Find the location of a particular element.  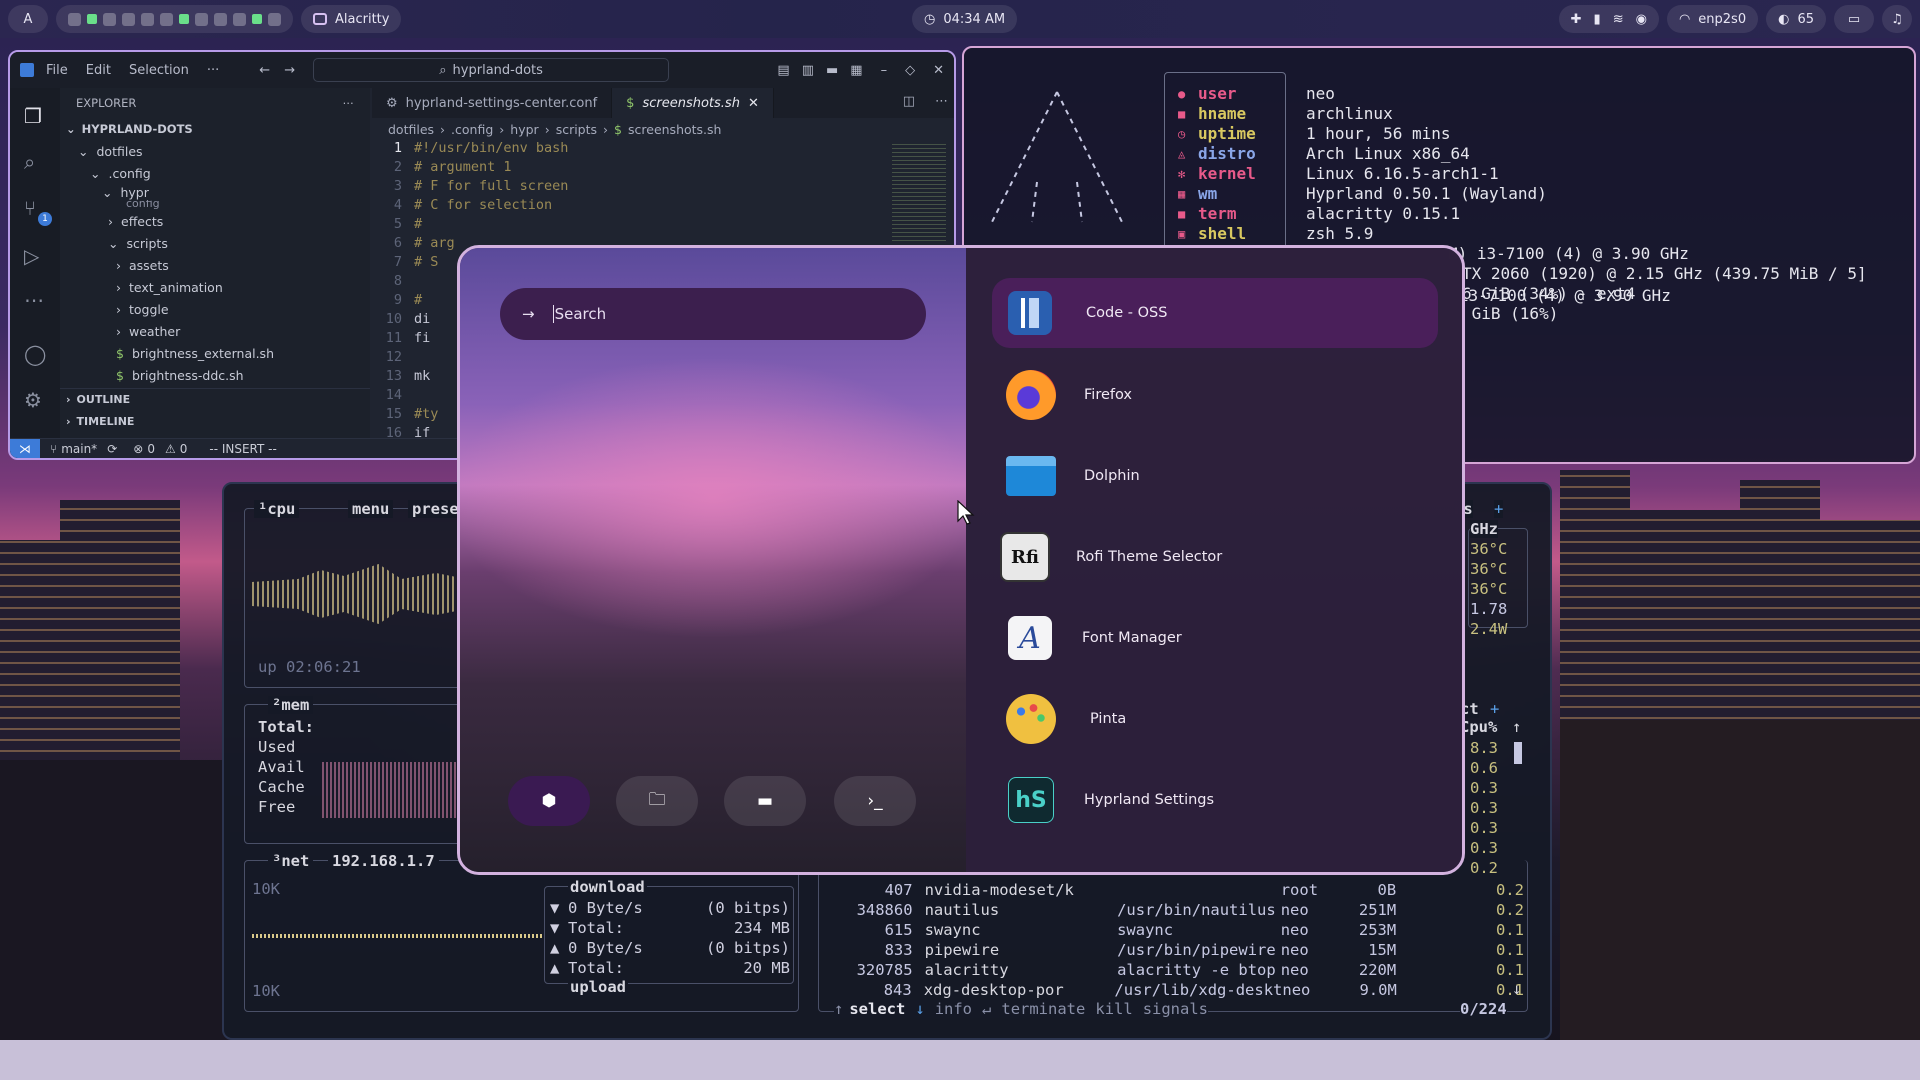

app-hyprland-settings: hS Hyprland Settings is located at coordinates (1215, 800).